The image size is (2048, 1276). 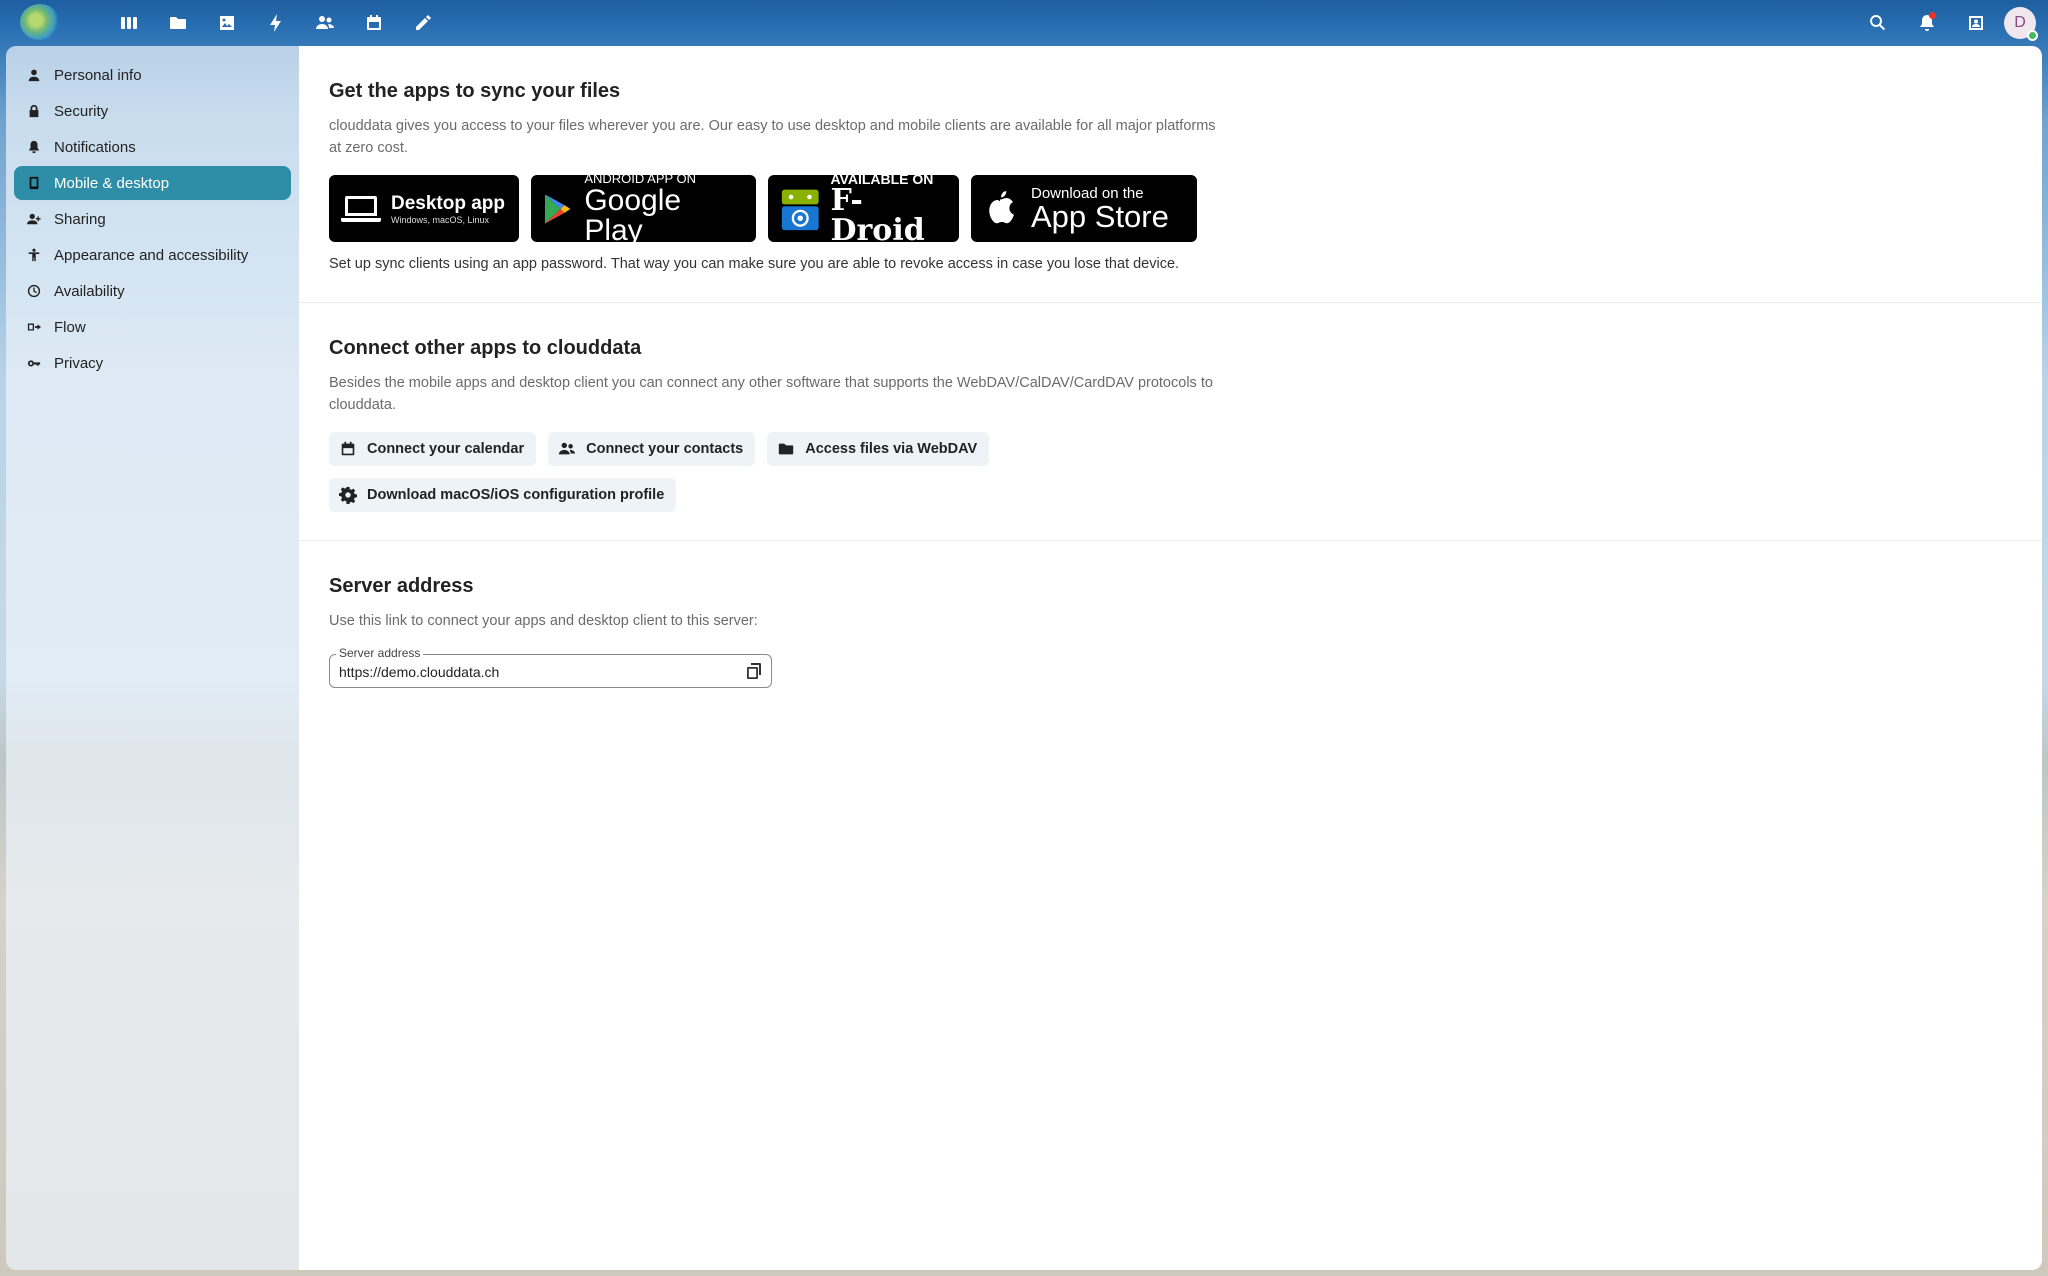 What do you see at coordinates (665, 449) in the screenshot?
I see `button-label: Connect your contacts` at bounding box center [665, 449].